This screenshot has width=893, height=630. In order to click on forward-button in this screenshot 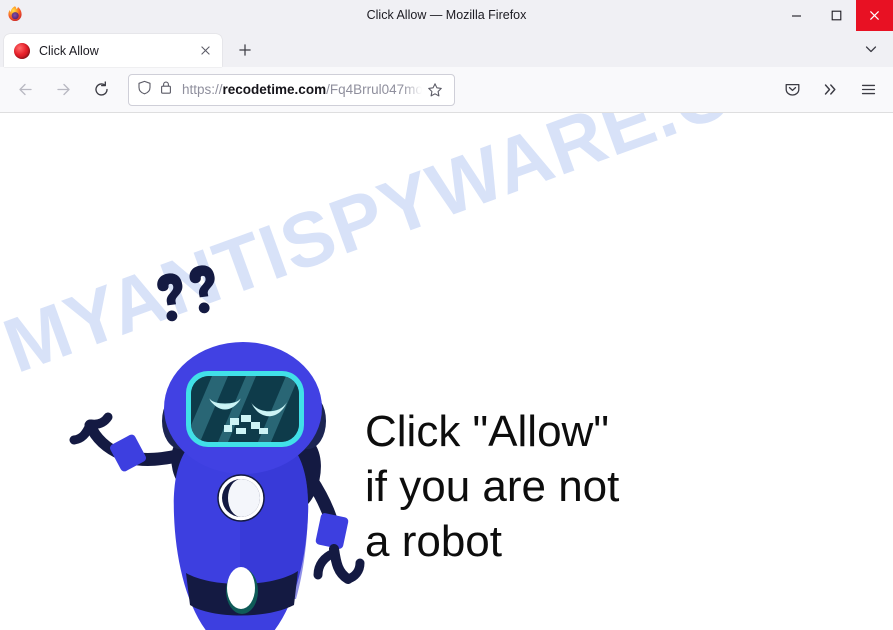, I will do `click(63, 90)`.